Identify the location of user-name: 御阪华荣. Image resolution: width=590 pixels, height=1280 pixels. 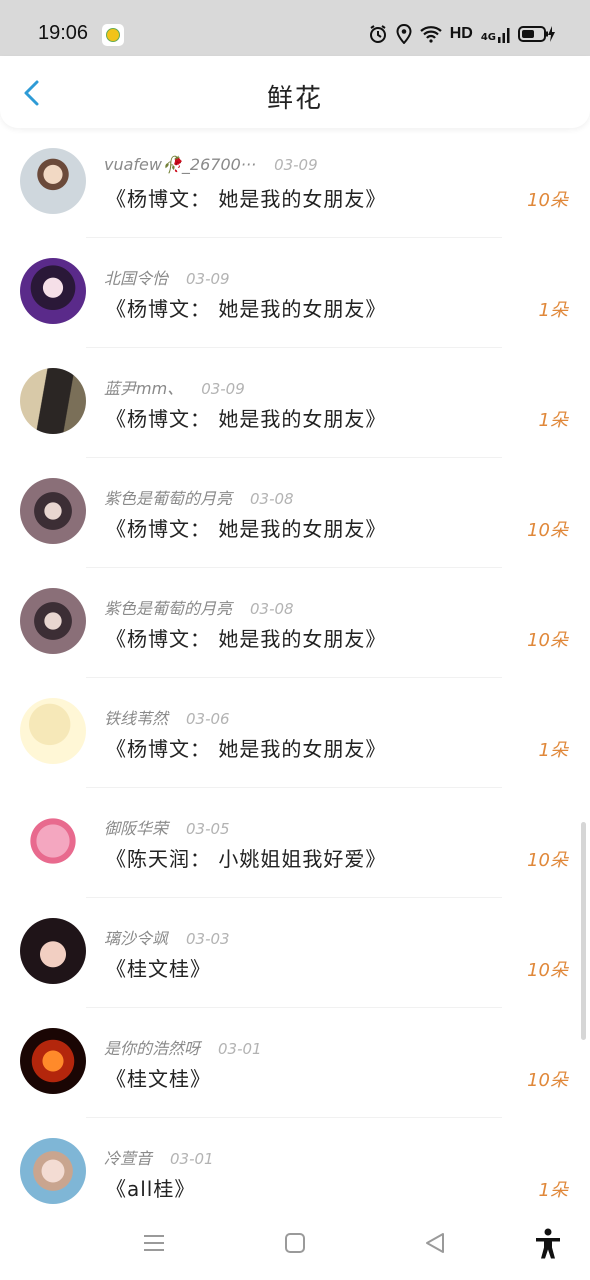
(136, 828).